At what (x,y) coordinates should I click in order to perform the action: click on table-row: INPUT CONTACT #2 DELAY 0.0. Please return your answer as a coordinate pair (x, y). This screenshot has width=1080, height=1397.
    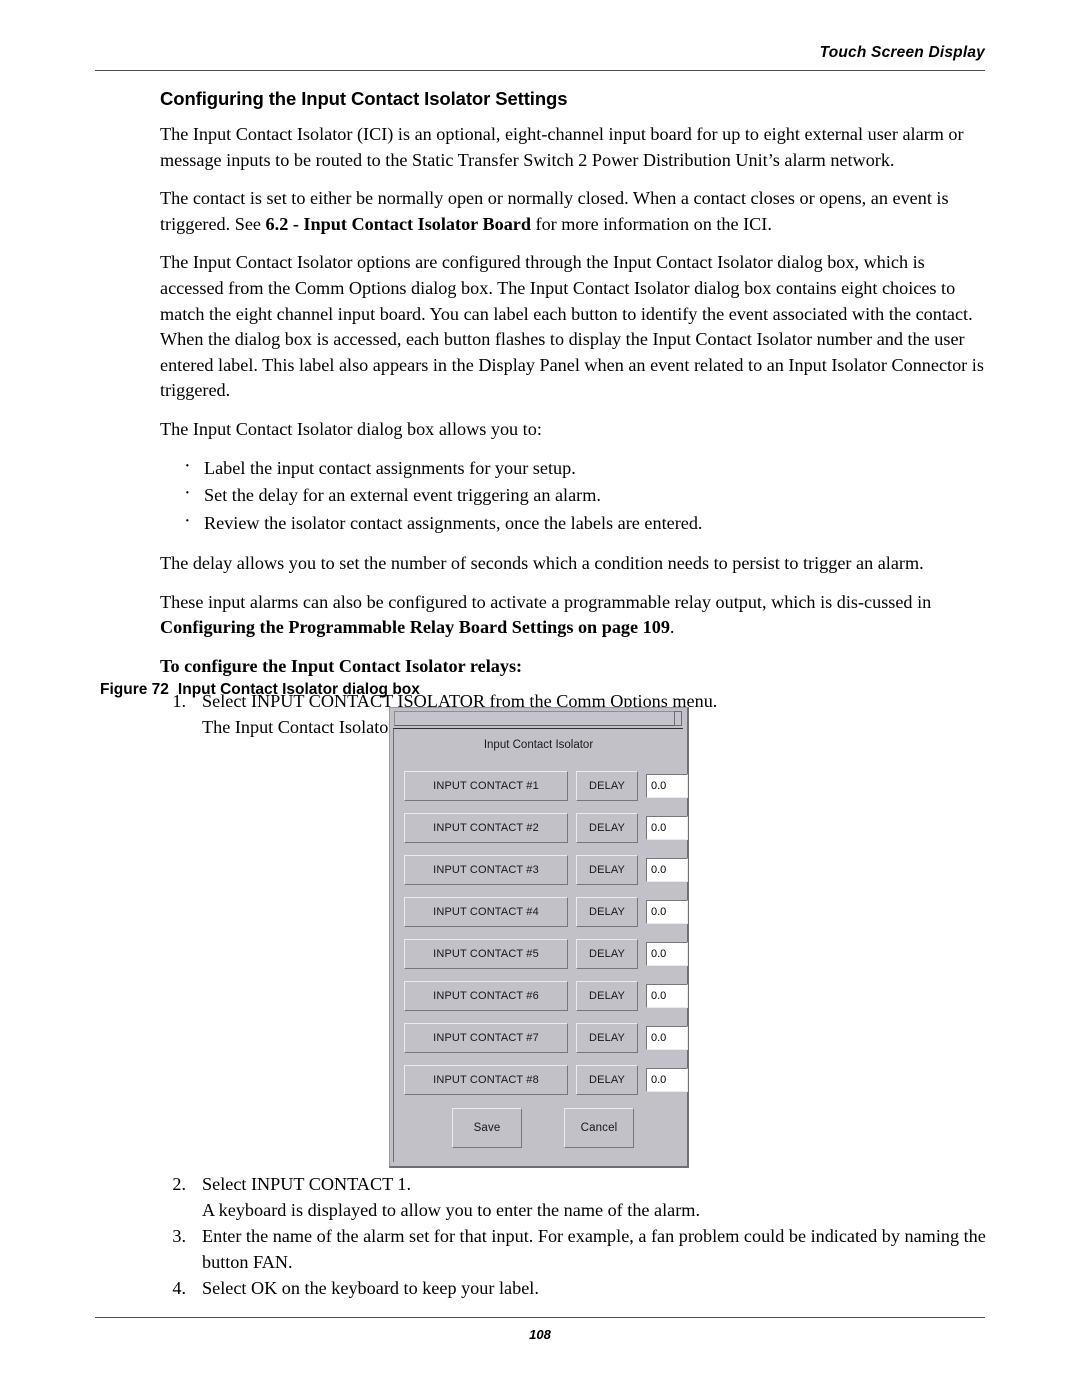
    Looking at the image, I should click on (546, 828).